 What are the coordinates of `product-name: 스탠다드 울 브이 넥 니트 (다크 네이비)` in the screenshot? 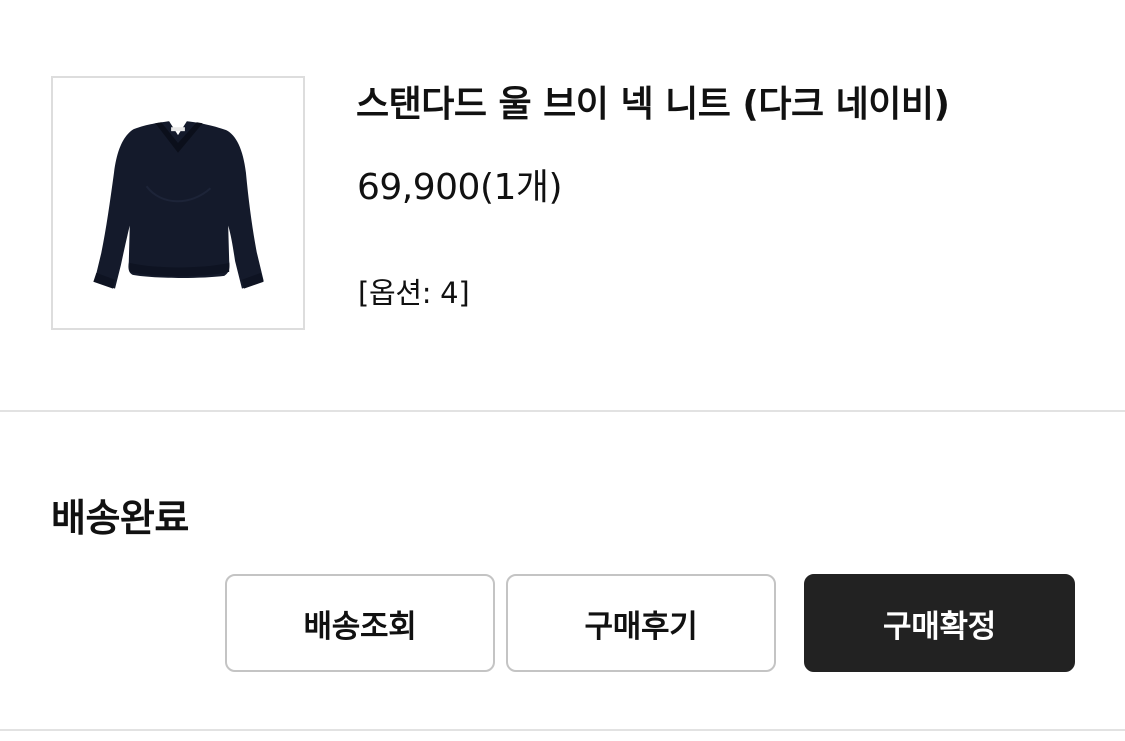 It's located at (653, 105).